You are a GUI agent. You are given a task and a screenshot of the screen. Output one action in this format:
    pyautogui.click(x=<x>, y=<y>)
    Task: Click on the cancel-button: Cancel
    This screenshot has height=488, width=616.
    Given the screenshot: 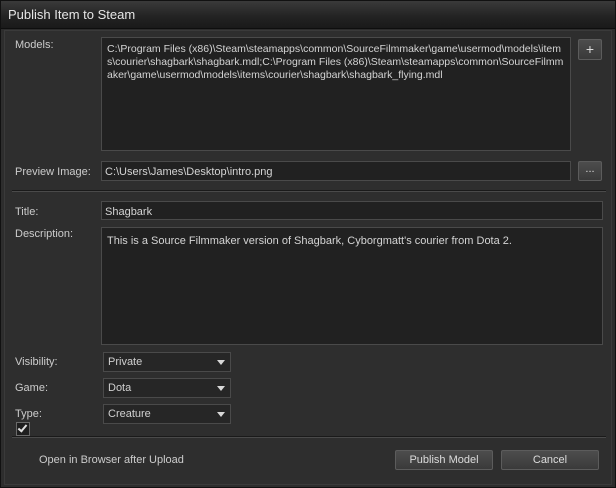 What is the action you would take?
    pyautogui.click(x=550, y=460)
    